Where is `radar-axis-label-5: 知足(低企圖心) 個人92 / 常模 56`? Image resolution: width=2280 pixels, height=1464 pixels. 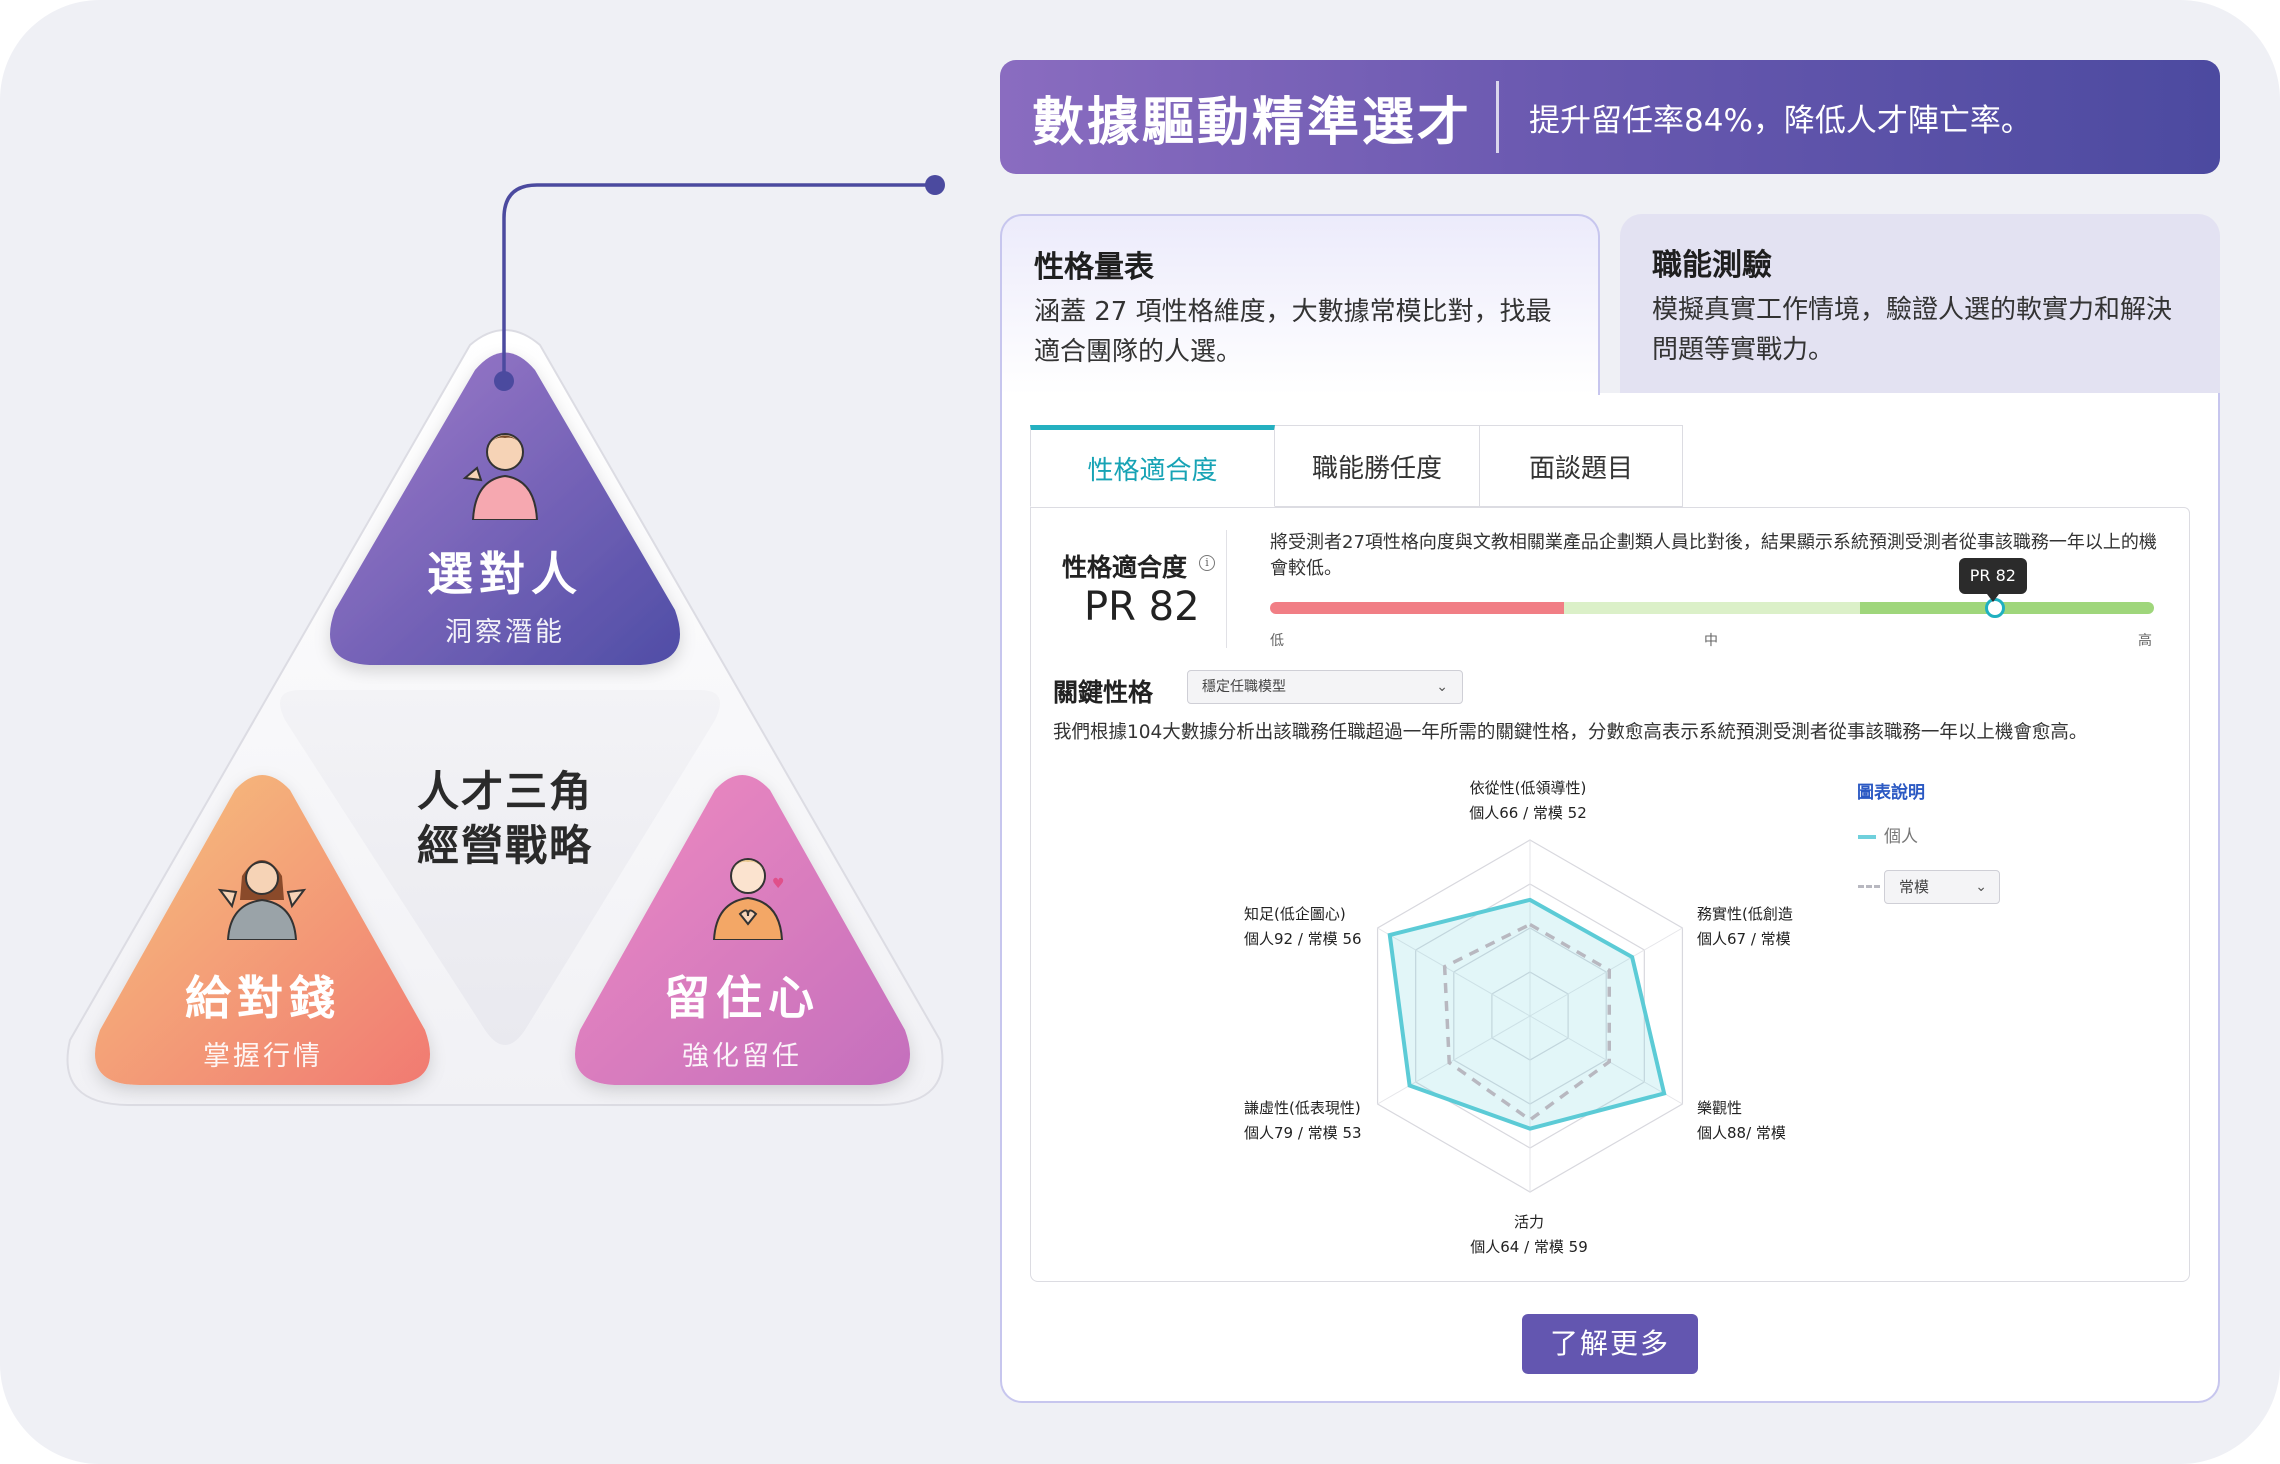 radar-axis-label-5: 知足(低企圖心) 個人92 / 常模 56 is located at coordinates (1303, 927).